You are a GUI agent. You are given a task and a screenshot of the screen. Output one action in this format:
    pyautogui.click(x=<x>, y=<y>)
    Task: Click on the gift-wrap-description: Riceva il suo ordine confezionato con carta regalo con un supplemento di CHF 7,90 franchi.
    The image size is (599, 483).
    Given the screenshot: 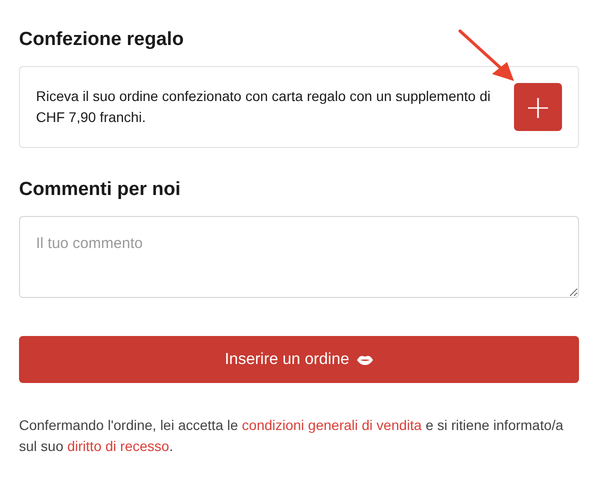 What is the action you would take?
    pyautogui.click(x=264, y=107)
    